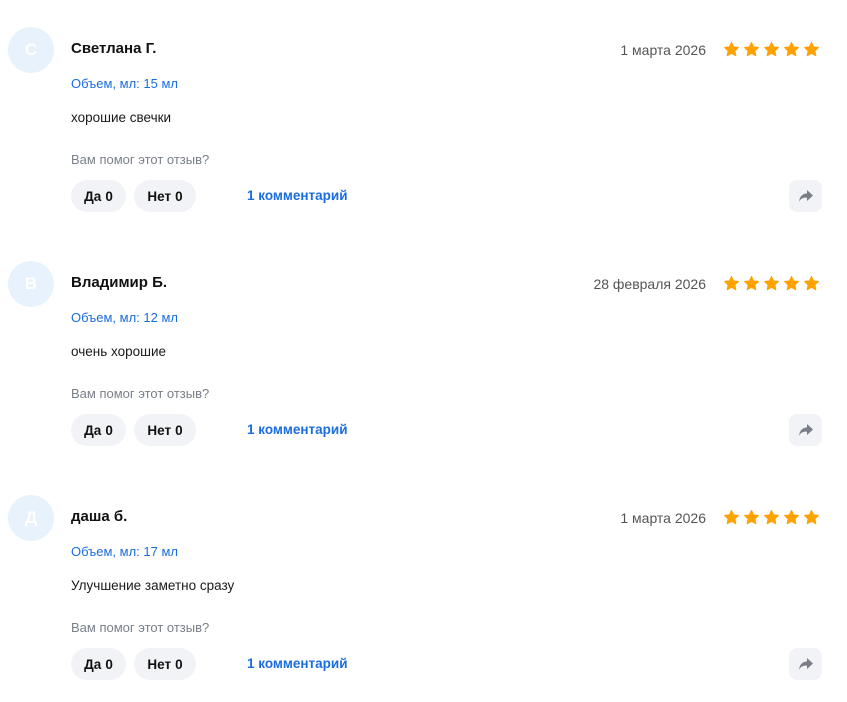 Image resolution: width=847 pixels, height=702 pixels. What do you see at coordinates (124, 83) in the screenshot?
I see `variant-volume: Объем, мл: 15 мл` at bounding box center [124, 83].